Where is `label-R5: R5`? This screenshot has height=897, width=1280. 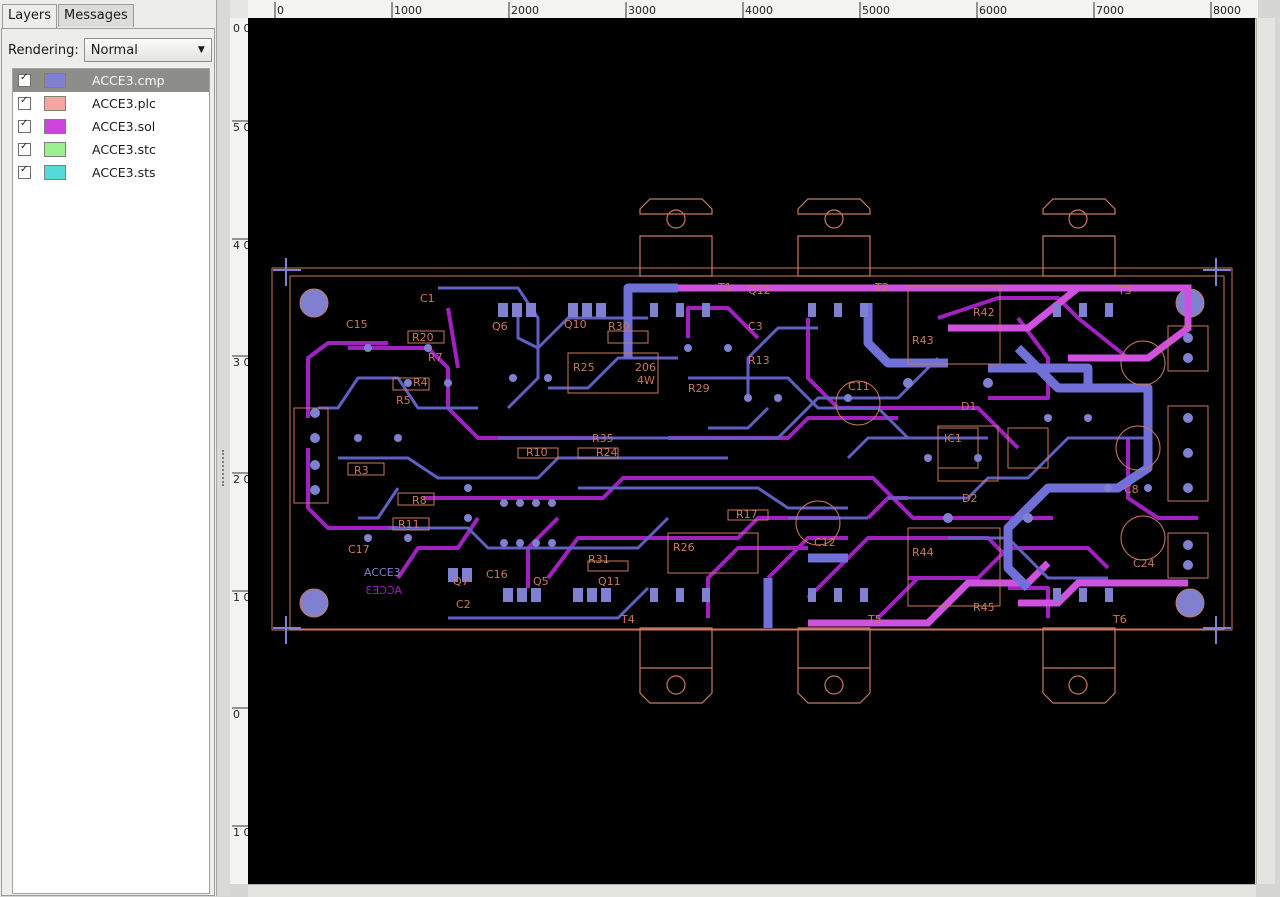 label-R5: R5 is located at coordinates (403, 400).